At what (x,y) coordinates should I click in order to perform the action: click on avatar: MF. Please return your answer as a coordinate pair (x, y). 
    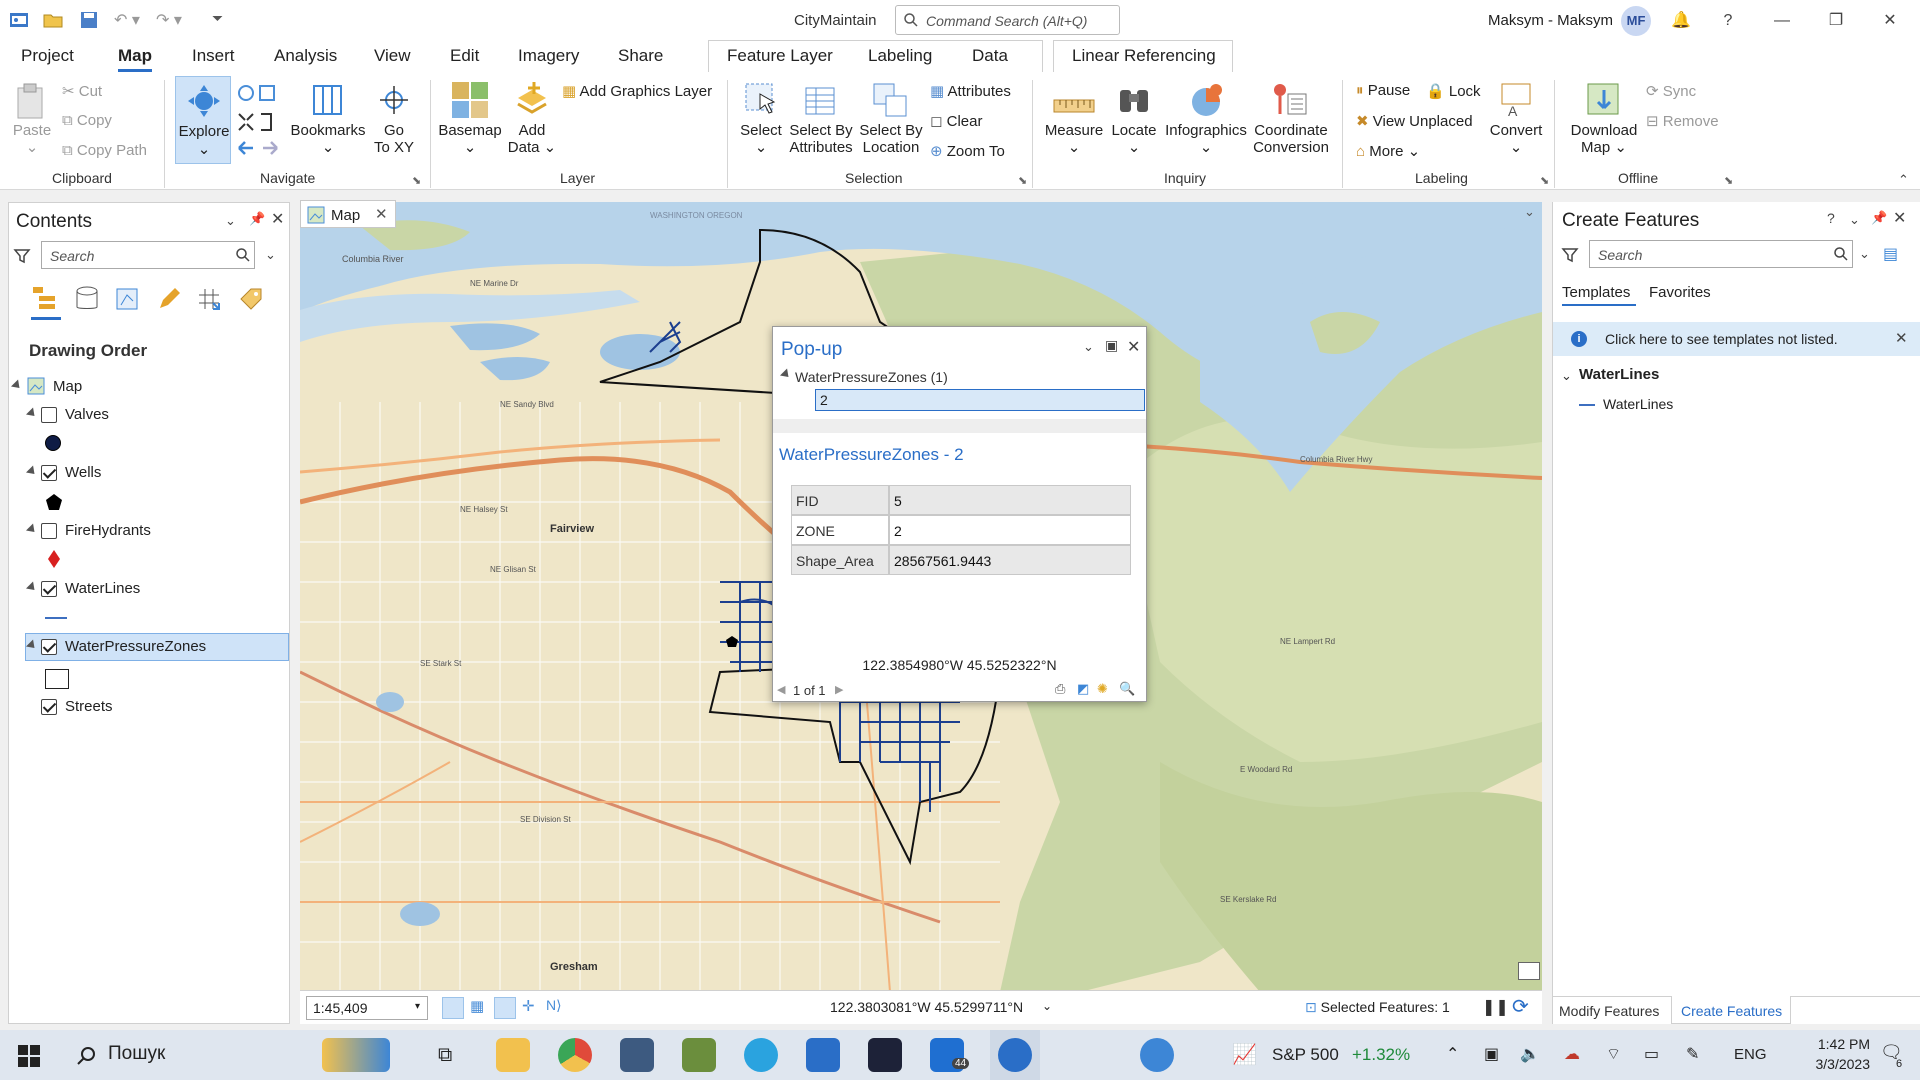
    Looking at the image, I should click on (1636, 21).